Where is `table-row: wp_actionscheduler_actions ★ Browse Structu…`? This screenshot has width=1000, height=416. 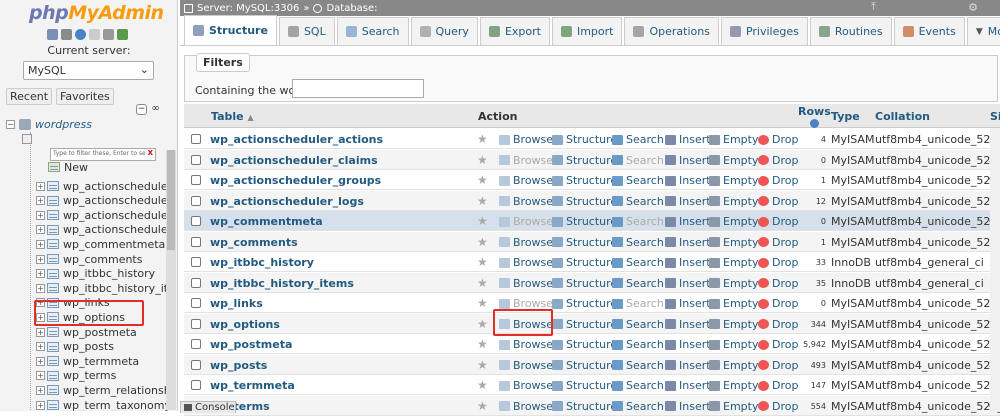 table-row: wp_actionscheduler_actions ★ Browse Structu… is located at coordinates (592, 139).